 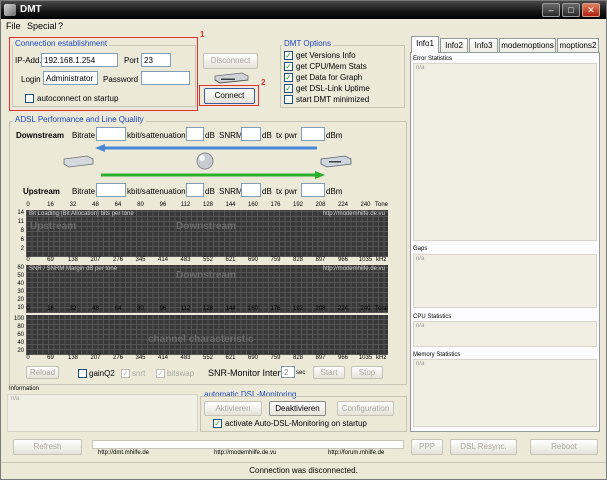 What do you see at coordinates (84, 135) in the screenshot?
I see `downstream-bitrate-label: Bitrate` at bounding box center [84, 135].